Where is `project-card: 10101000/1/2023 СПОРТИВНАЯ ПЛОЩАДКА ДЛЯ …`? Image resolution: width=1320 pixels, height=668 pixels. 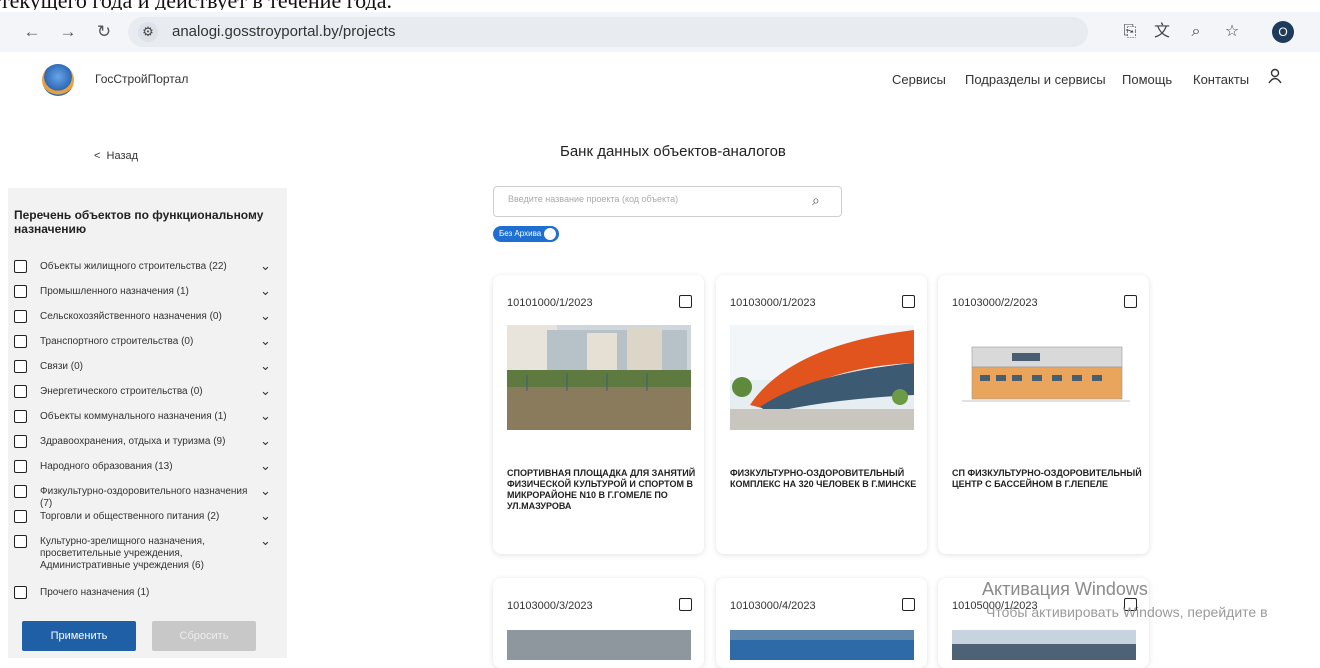 project-card: 10101000/1/2023 СПОРТИВНАЯ ПЛОЩАДКА ДЛЯ … is located at coordinates (598, 414).